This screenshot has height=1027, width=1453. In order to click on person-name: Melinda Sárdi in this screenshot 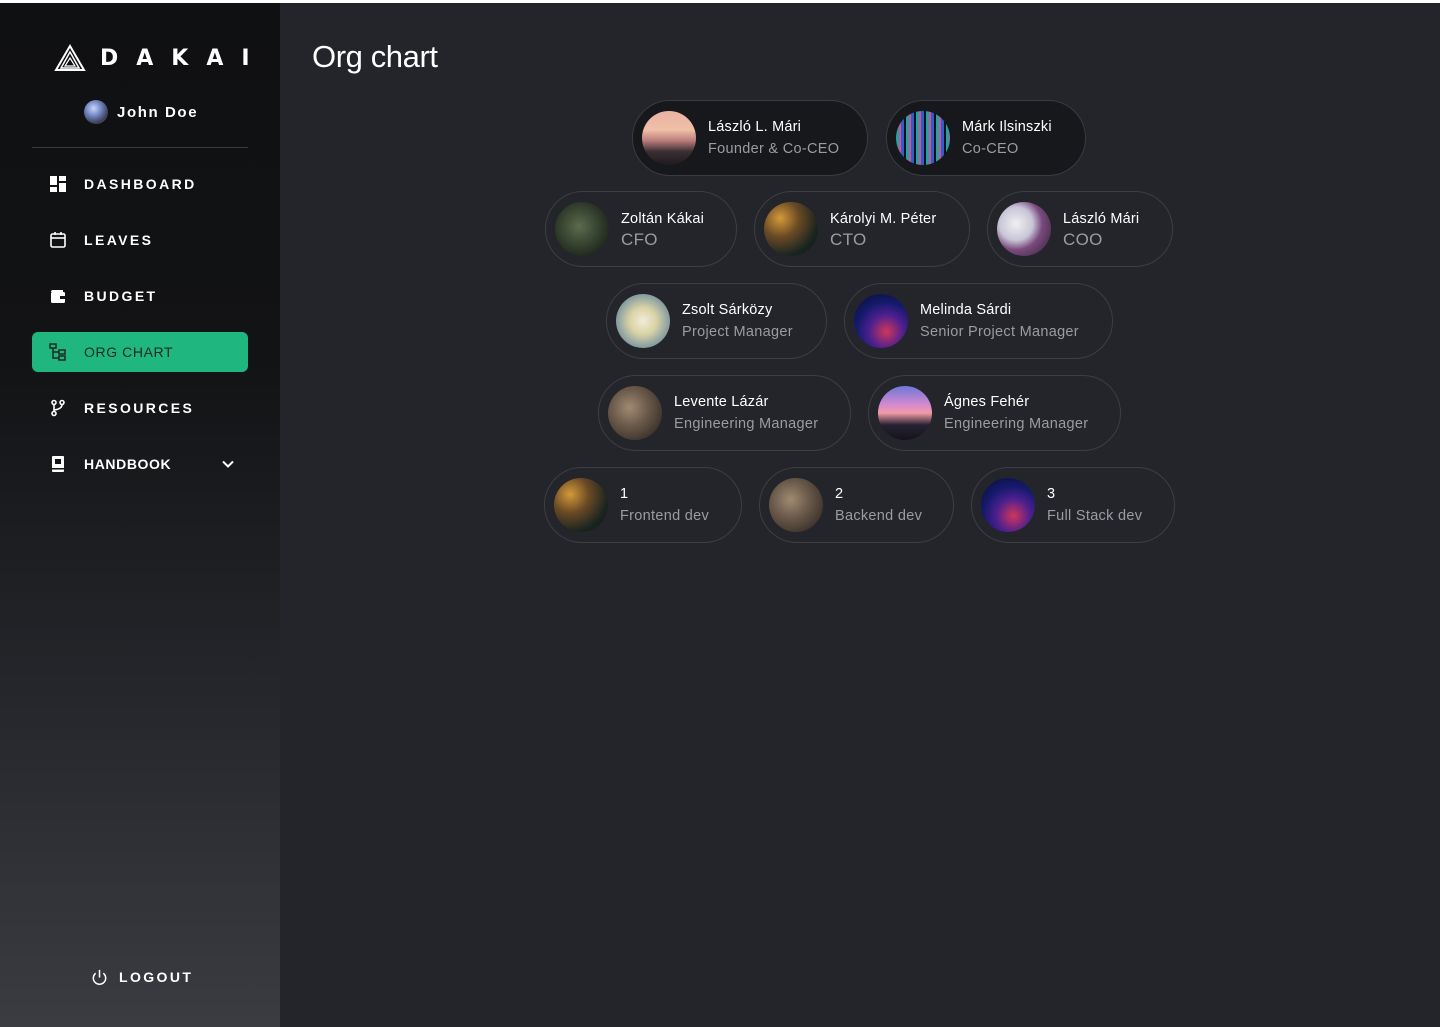, I will do `click(966, 310)`.